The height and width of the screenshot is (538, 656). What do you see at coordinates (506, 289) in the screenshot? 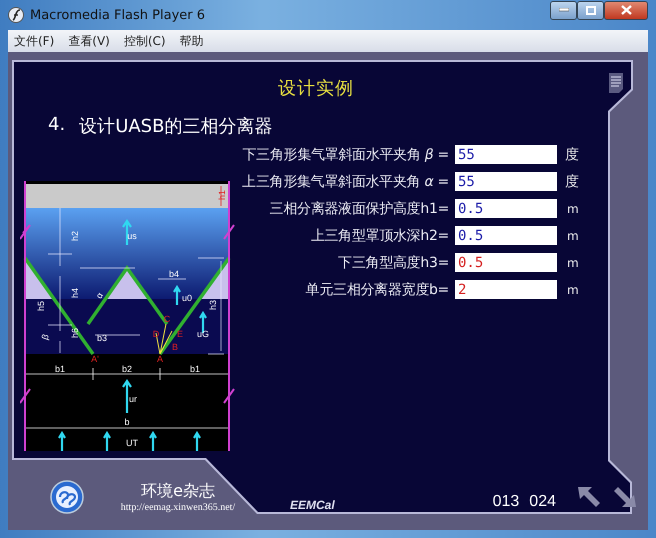
I see `input-field: 2` at bounding box center [506, 289].